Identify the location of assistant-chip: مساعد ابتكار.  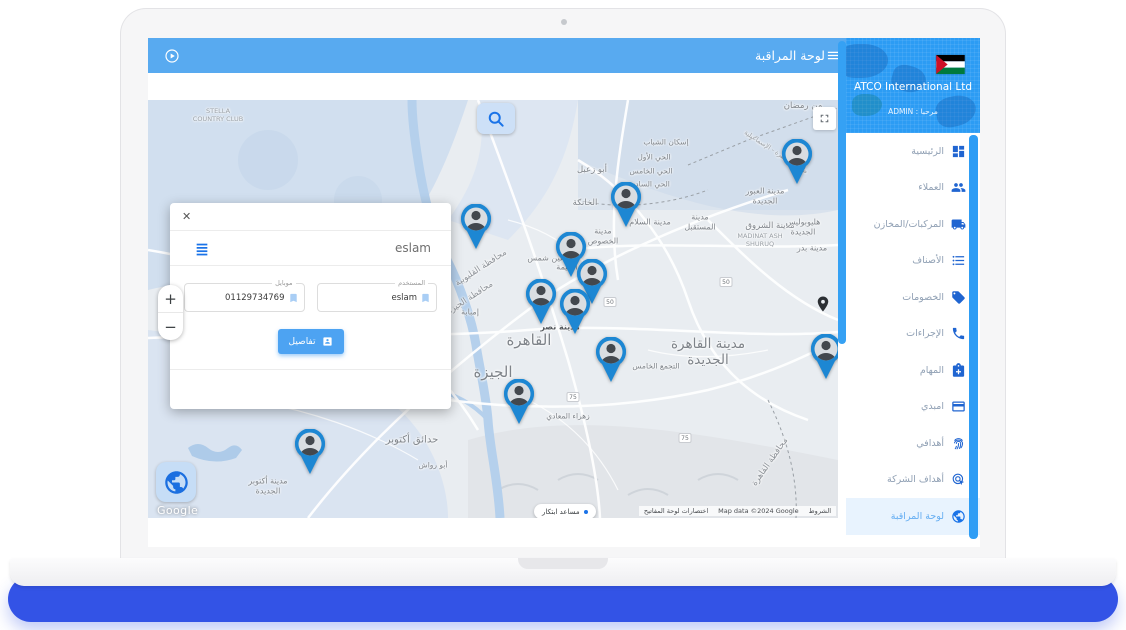
(565, 511).